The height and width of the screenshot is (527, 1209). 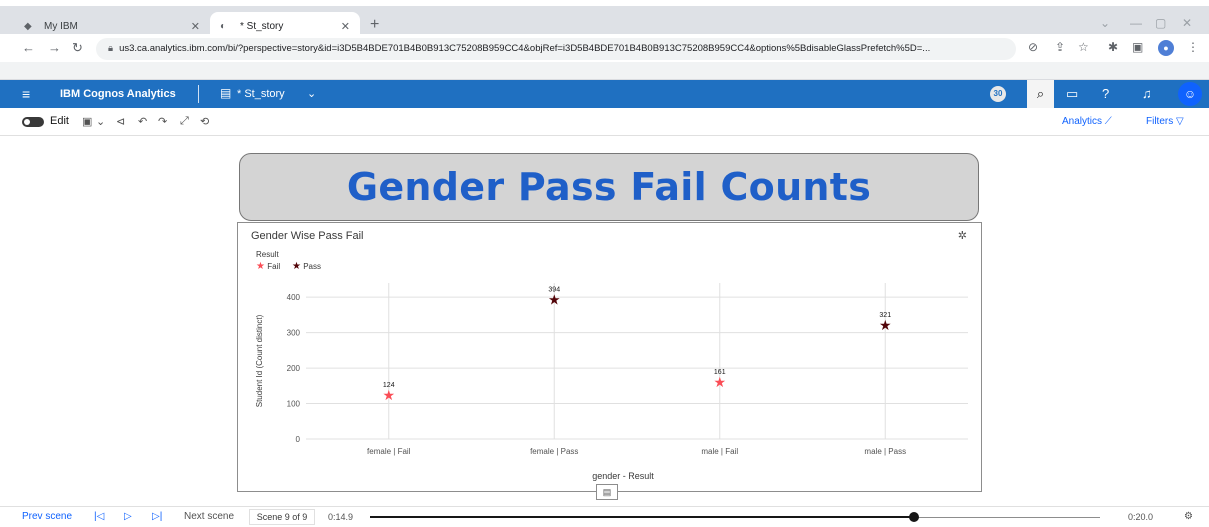 What do you see at coordinates (294, 404) in the screenshot?
I see `y-tick-label: 100` at bounding box center [294, 404].